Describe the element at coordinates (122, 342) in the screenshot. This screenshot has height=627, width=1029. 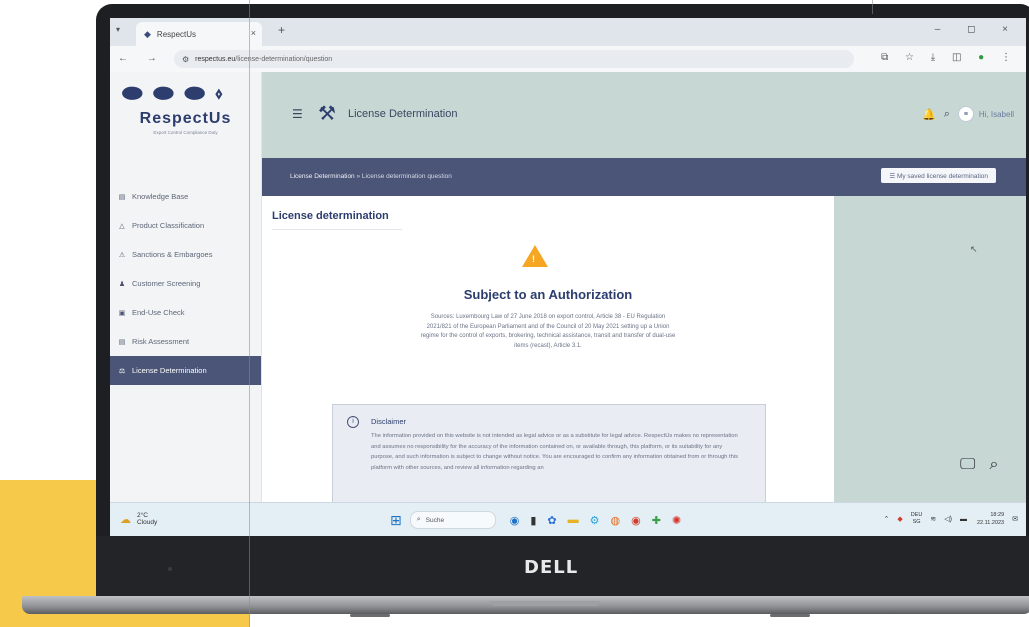
I see `document-icon: ▤` at that location.